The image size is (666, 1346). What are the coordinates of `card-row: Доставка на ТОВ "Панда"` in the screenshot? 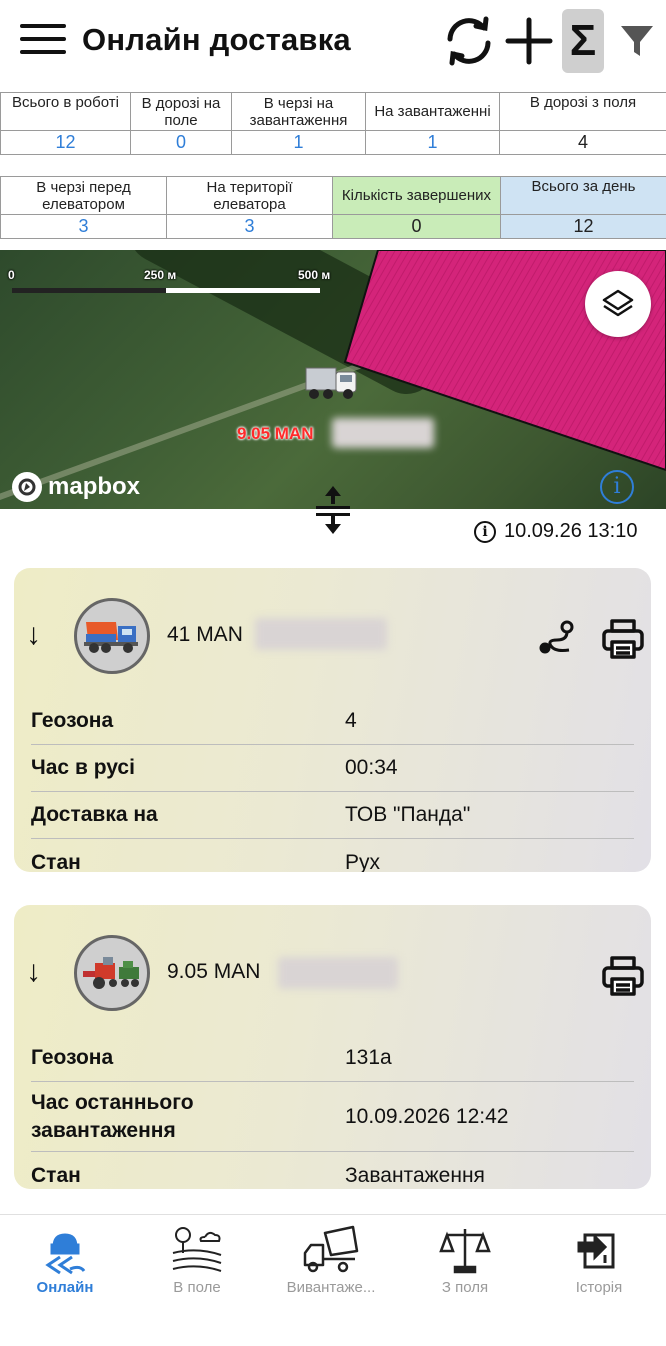 It's located at (332, 815).